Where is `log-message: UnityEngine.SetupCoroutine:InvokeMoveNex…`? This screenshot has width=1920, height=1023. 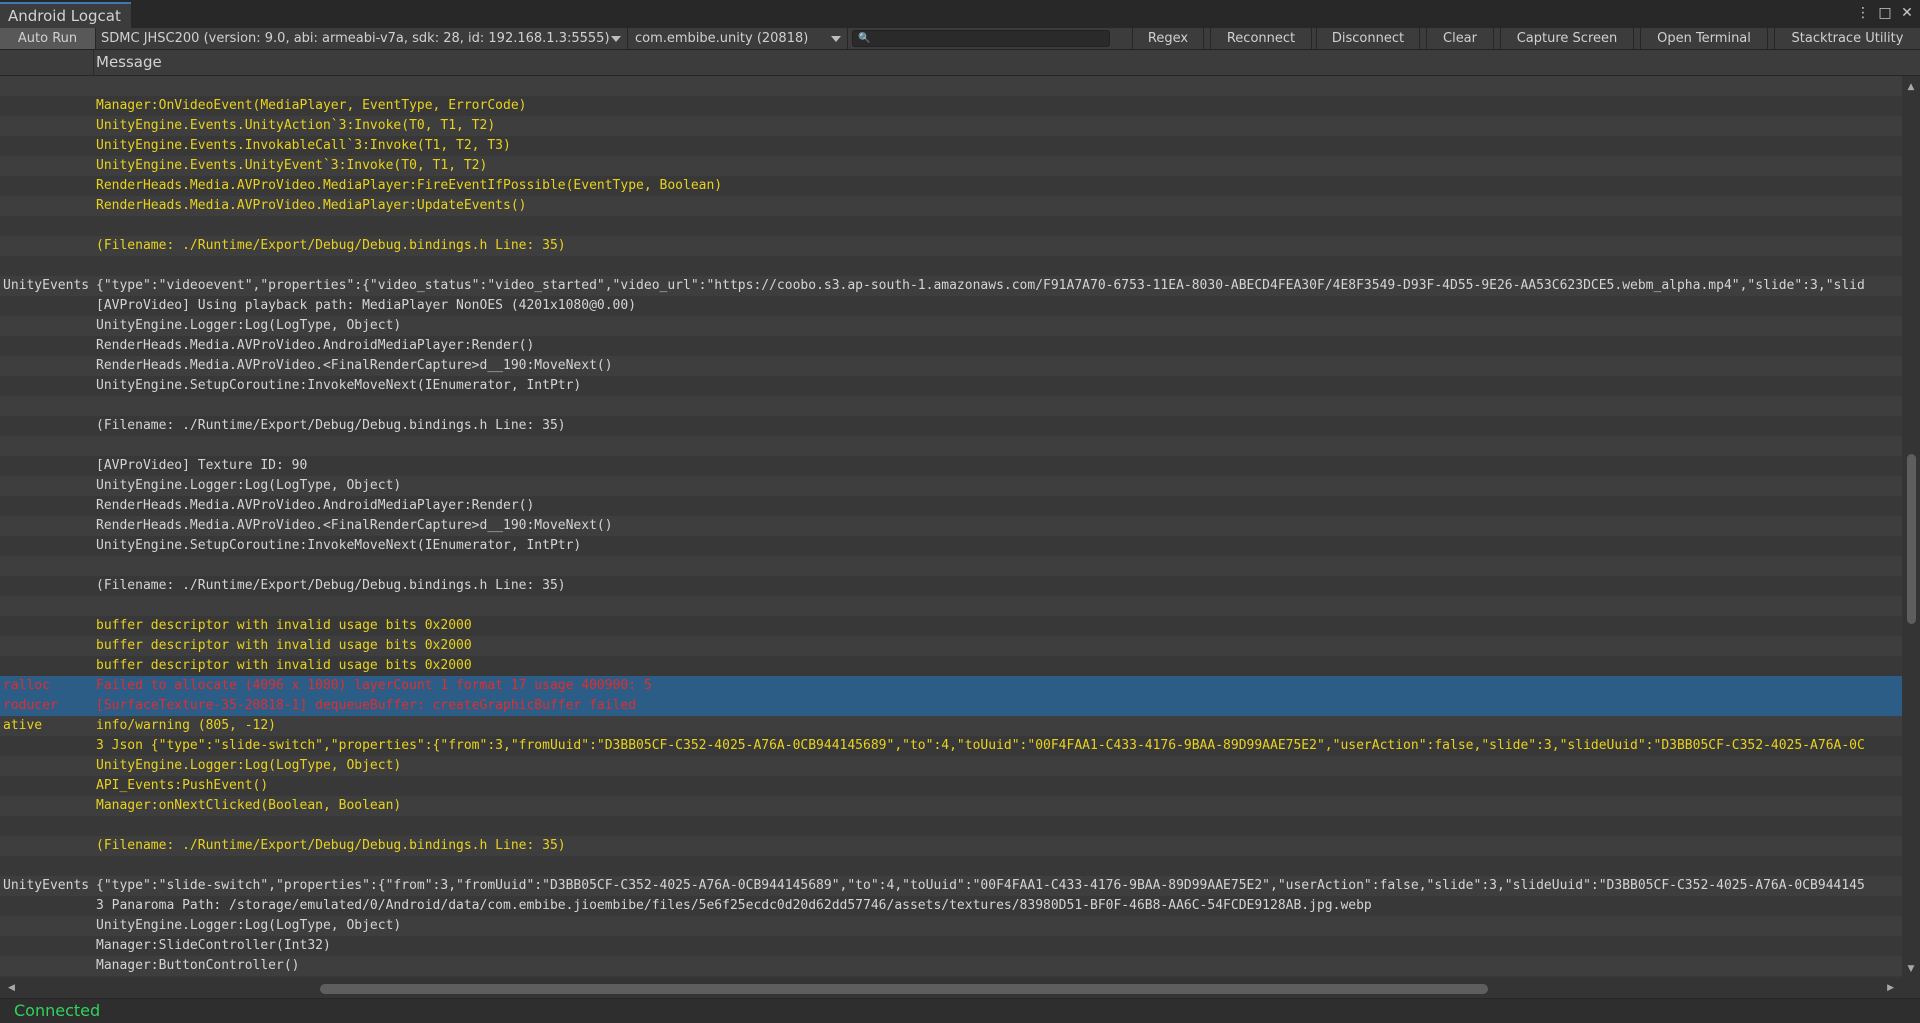
log-message: UnityEngine.SetupCoroutine:InvokeMoveNex… is located at coordinates (339, 545).